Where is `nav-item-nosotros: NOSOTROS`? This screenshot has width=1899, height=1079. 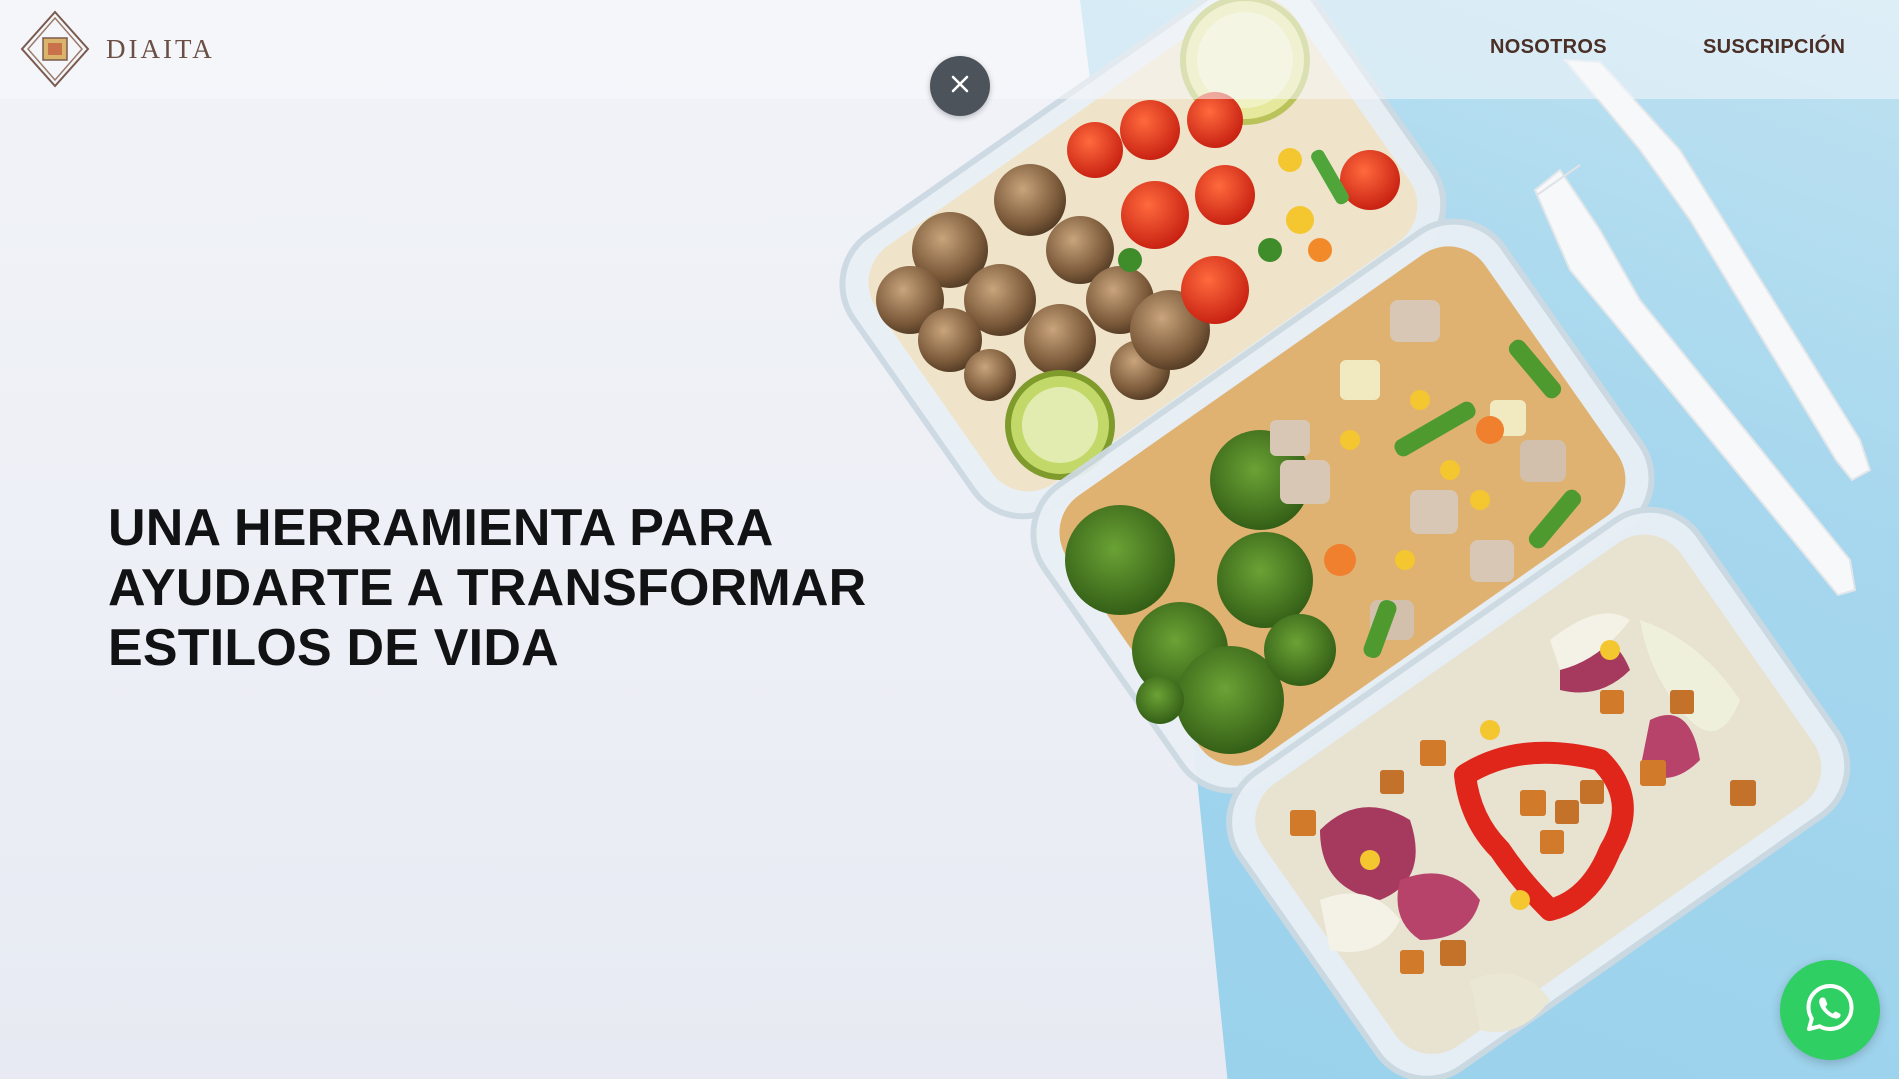 nav-item-nosotros: NOSOTROS is located at coordinates (1548, 47).